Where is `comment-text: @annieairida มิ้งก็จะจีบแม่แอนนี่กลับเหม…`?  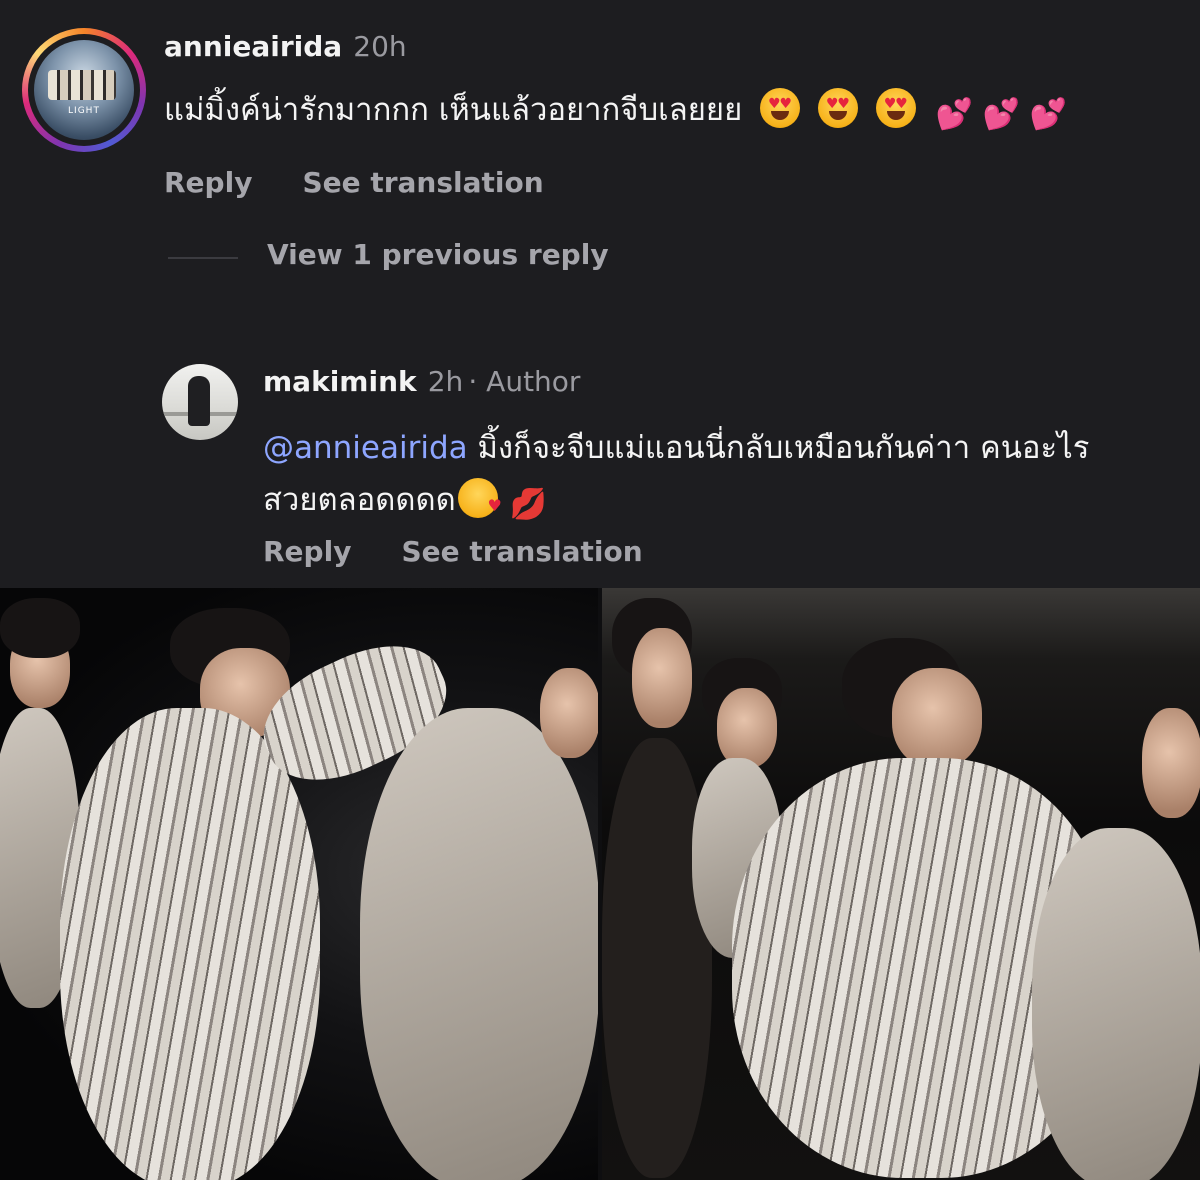
comment-text: @annieairida มิ้งก็จะจีบแม่แอนนี่กลับเหม… is located at coordinates (676, 447).